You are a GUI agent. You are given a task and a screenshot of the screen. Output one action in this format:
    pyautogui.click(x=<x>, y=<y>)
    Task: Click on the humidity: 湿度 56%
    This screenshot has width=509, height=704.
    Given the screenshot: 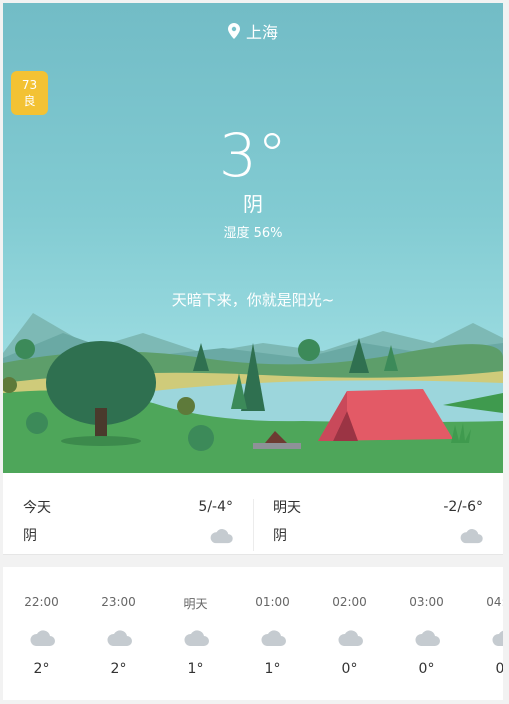 What is the action you would take?
    pyautogui.click(x=253, y=233)
    